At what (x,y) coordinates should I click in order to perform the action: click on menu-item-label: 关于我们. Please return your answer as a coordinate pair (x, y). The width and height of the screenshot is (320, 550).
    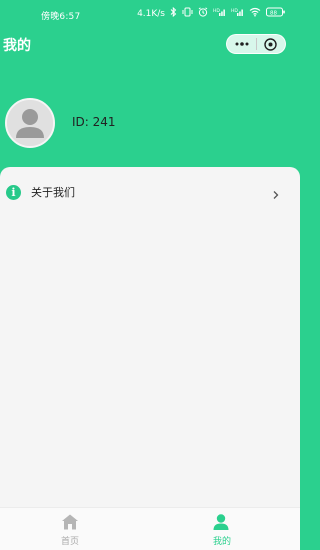
    Looking at the image, I should click on (53, 192).